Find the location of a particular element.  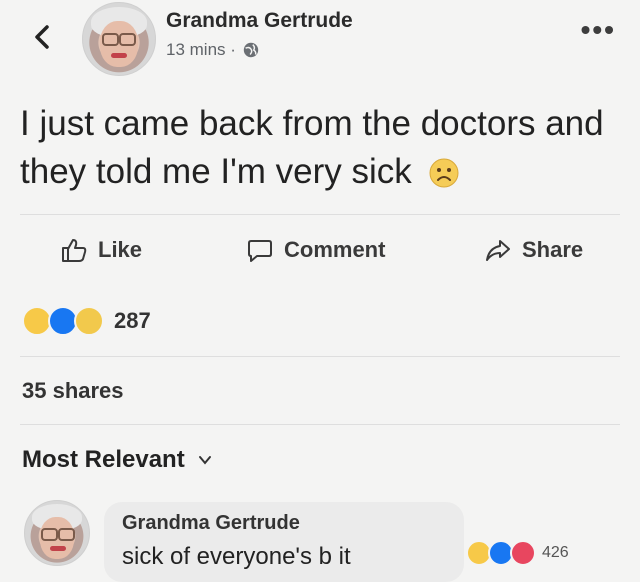

author-name: Grandma Gertrude is located at coordinates (259, 21).